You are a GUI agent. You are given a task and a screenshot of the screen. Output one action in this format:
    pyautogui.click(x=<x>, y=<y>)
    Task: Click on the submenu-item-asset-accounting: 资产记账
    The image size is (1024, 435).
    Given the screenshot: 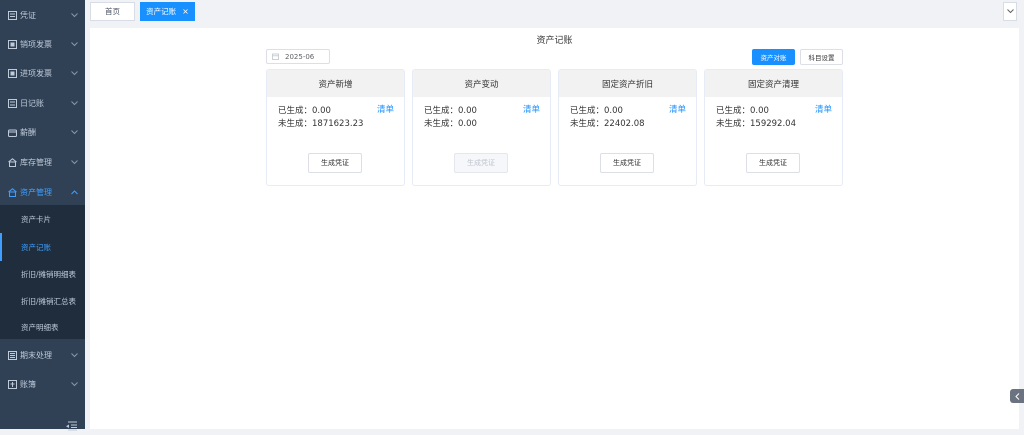 What is the action you would take?
    pyautogui.click(x=42, y=247)
    